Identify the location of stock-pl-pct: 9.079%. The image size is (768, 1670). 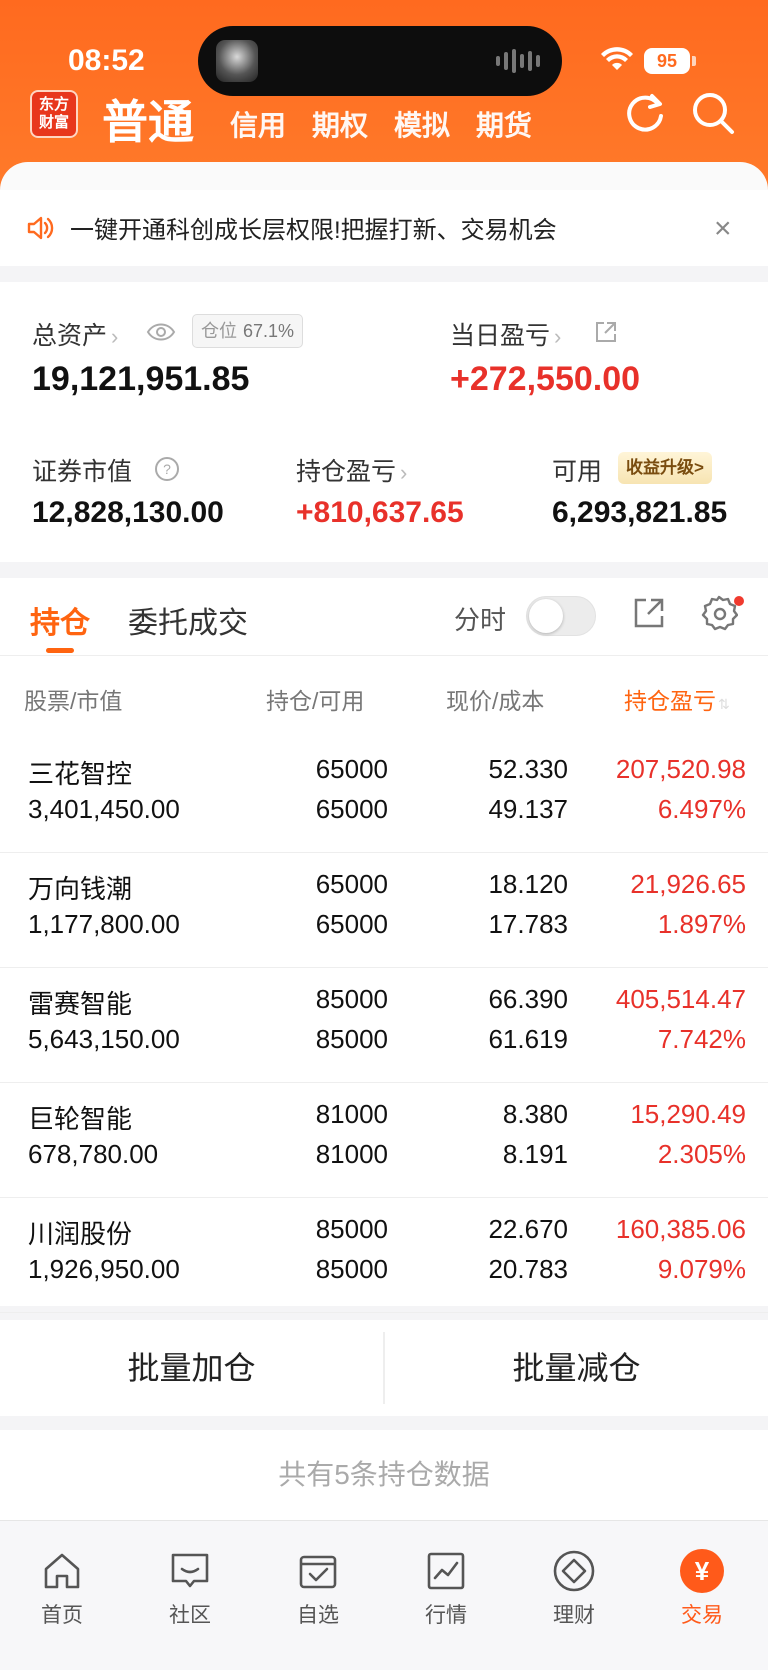
(701, 1269).